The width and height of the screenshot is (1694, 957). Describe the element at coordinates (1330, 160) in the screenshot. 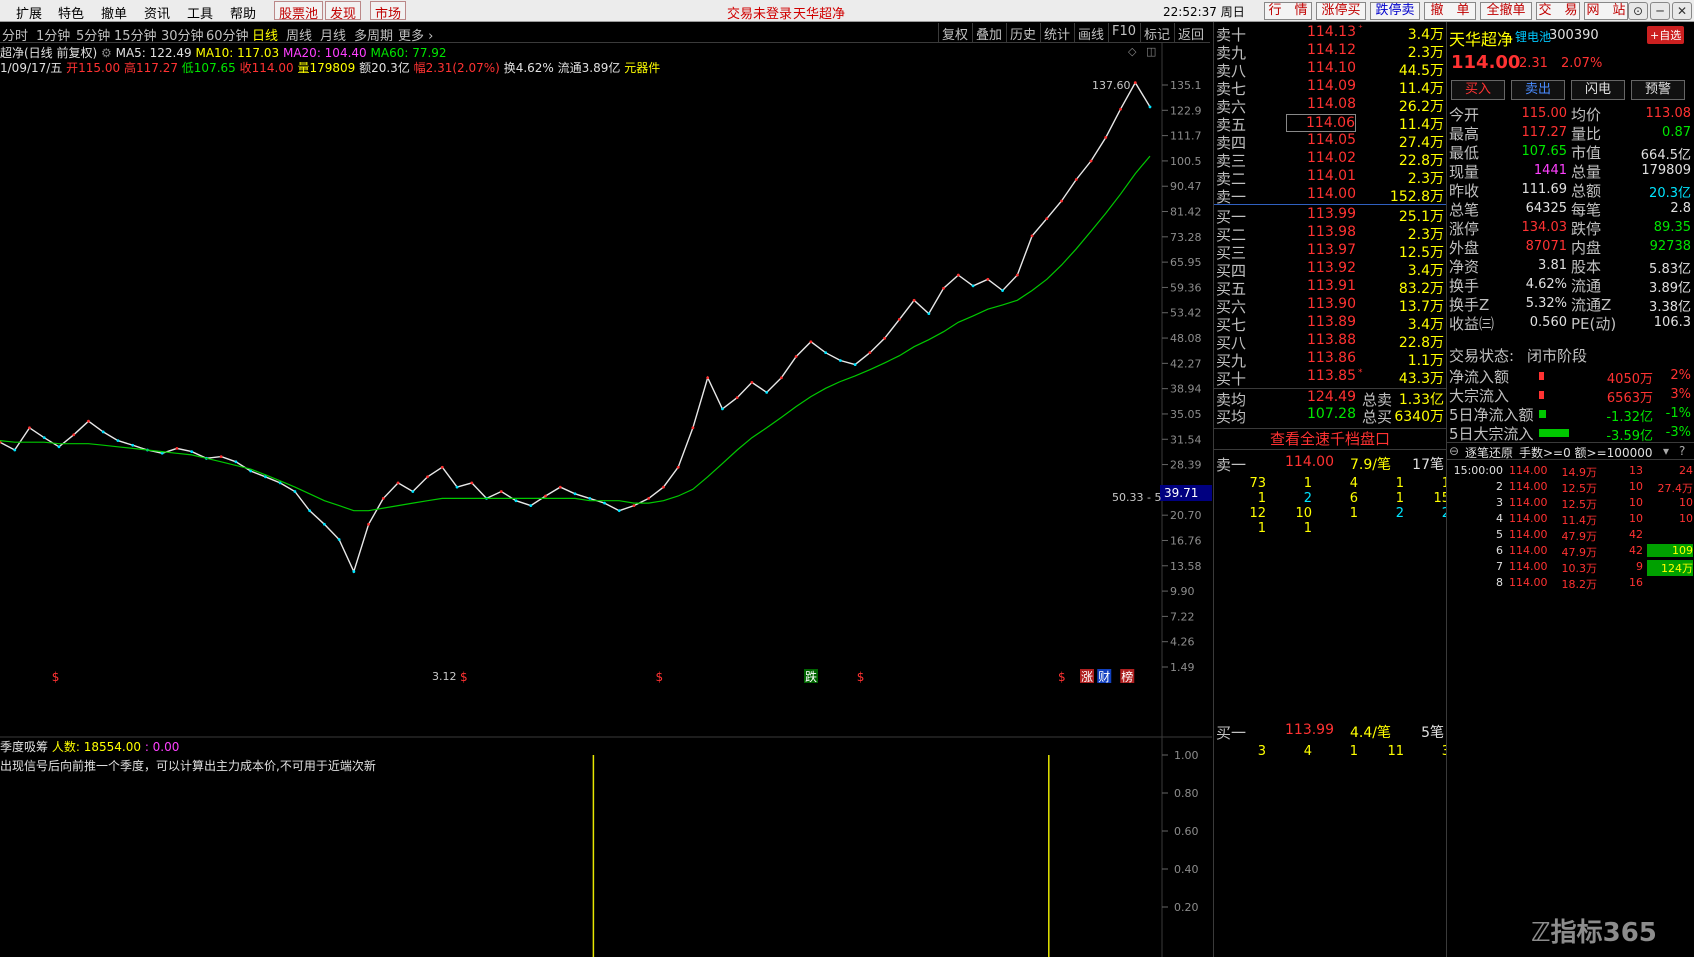

I see `ask-row: 卖三 114.02 22.8万` at that location.